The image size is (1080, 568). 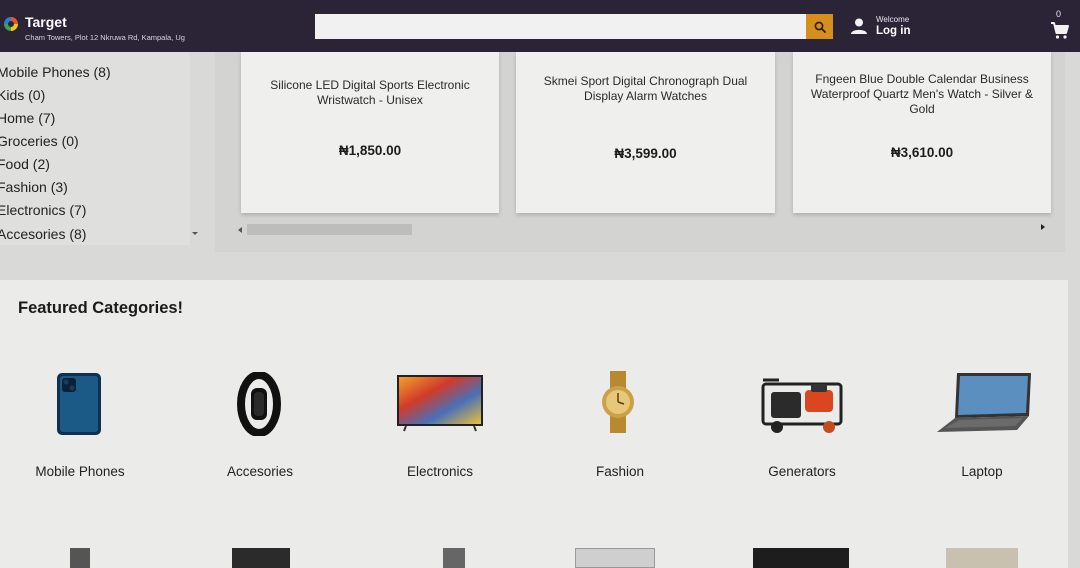 What do you see at coordinates (560, 26) in the screenshot?
I see `search-input` at bounding box center [560, 26].